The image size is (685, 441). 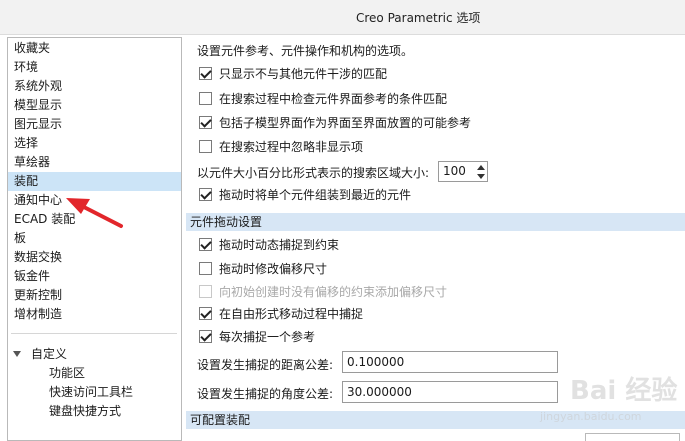 I want to click on option-modify-offset-dimension: 拖动时修改偏移尺寸, so click(x=263, y=268).